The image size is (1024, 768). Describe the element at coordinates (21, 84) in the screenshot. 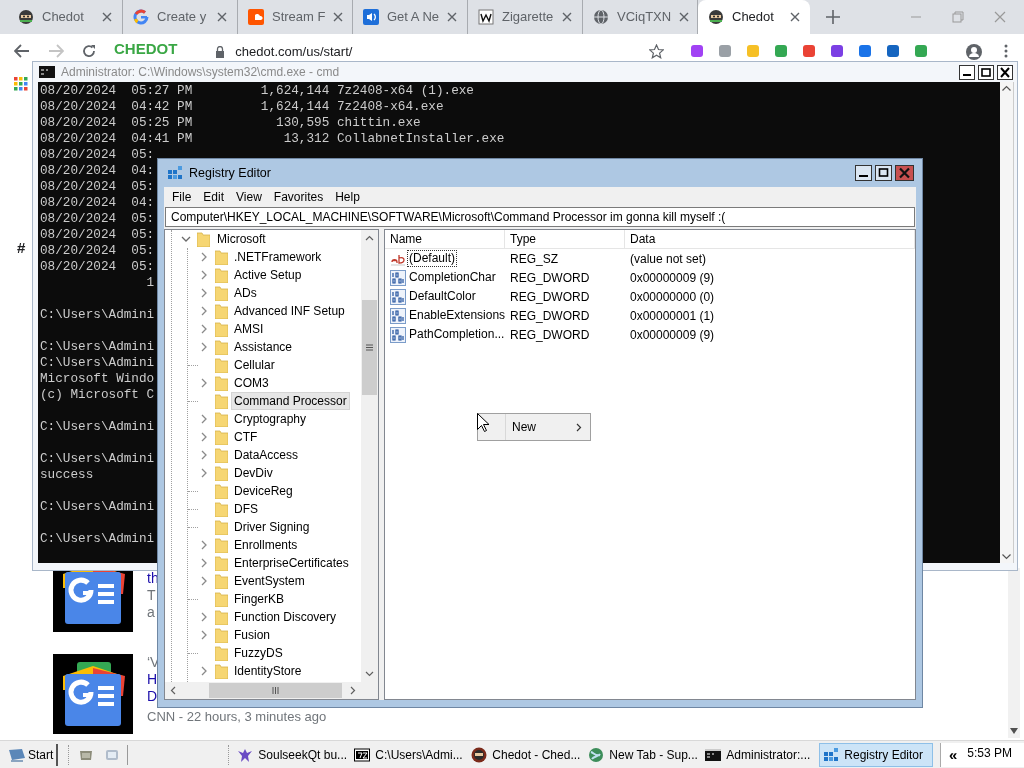

I see `apps-icon` at that location.